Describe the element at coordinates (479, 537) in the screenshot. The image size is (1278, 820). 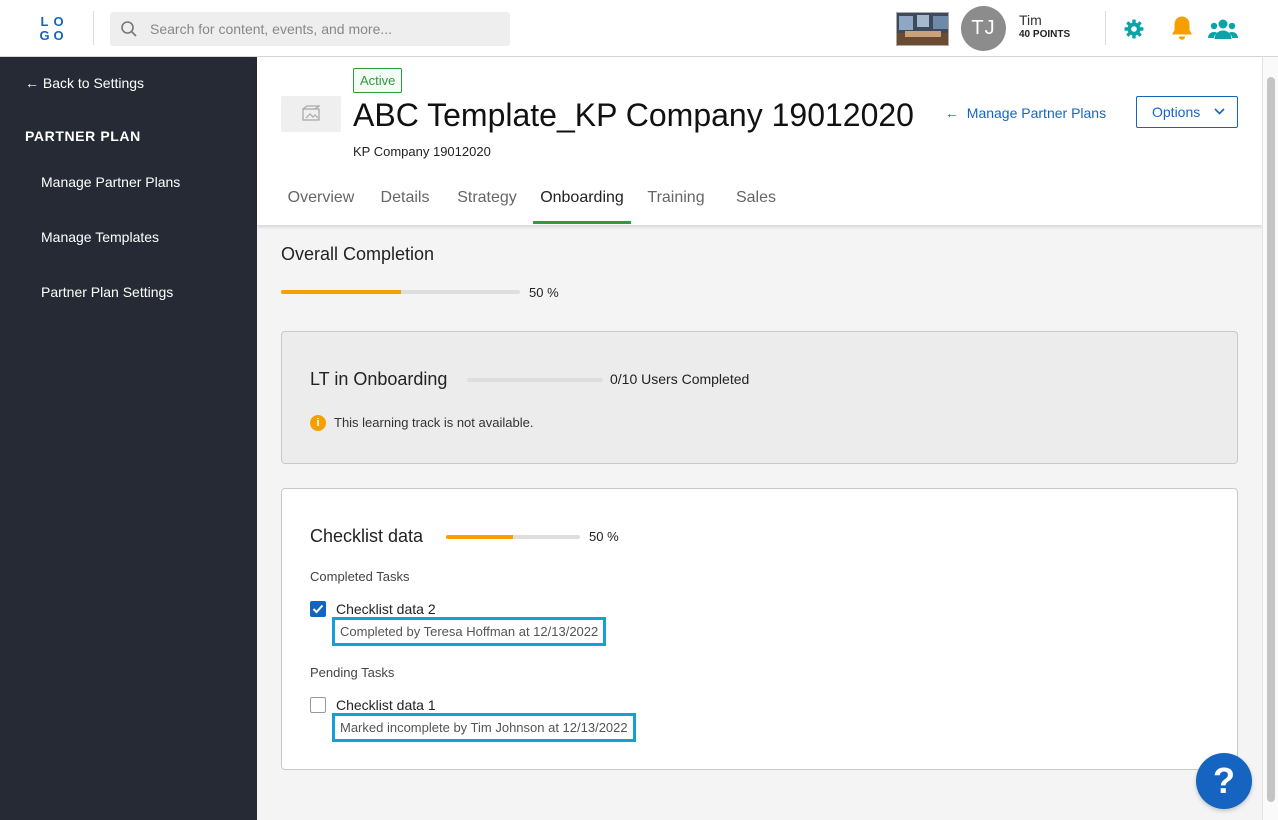
I see `checklist-progress-fill` at that location.